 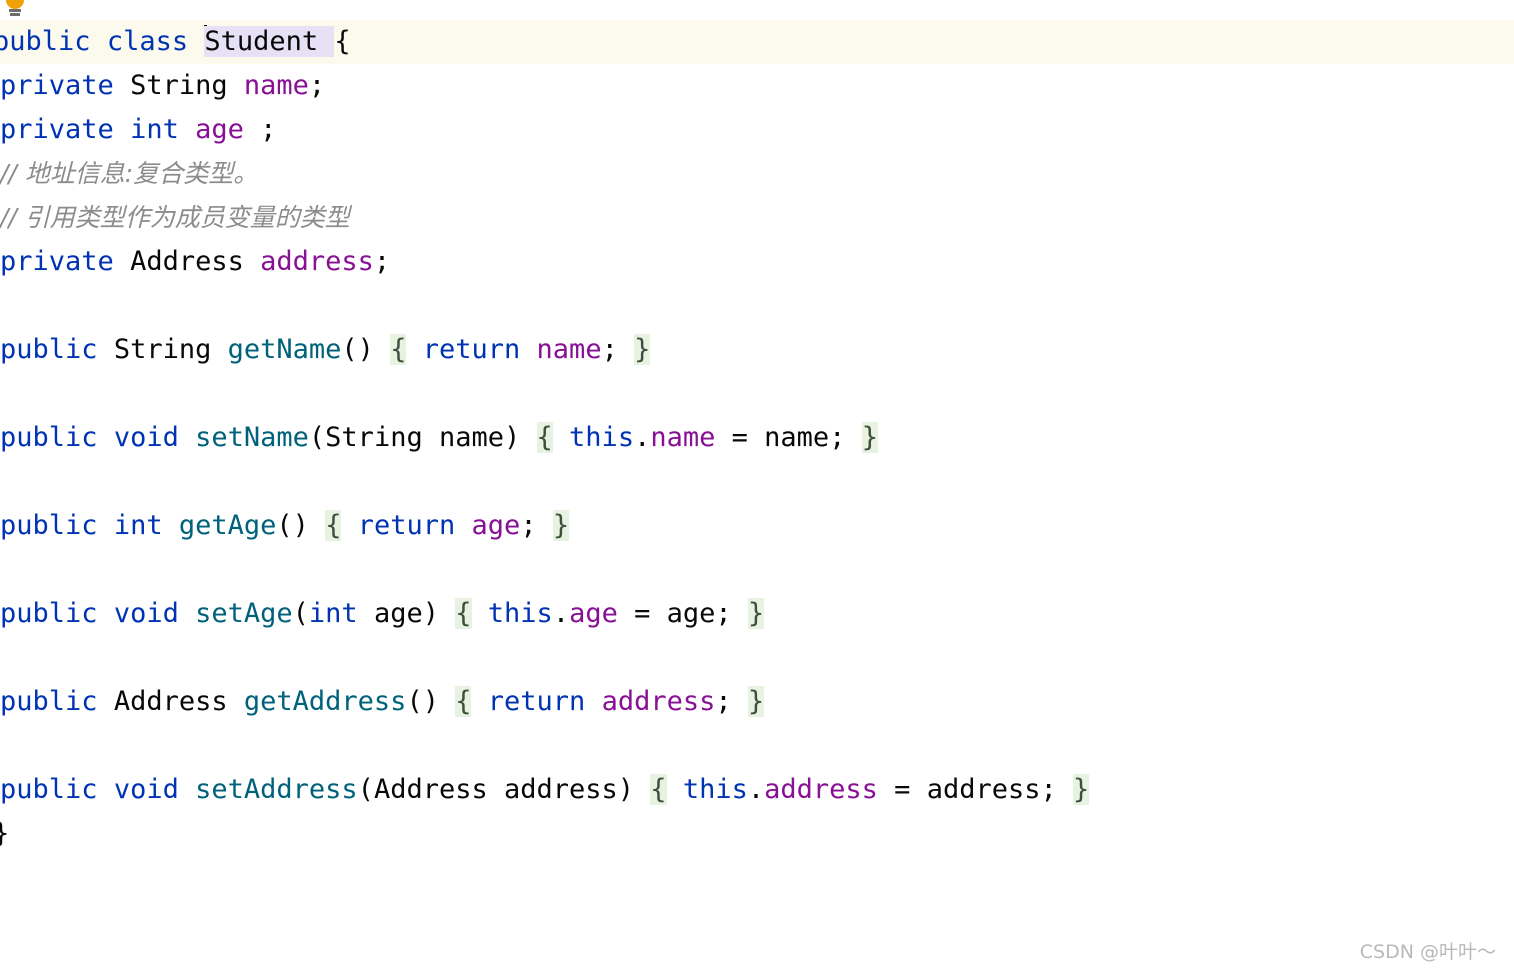 I want to click on code-line-text: // 引用类型作为成员变量的类型, so click(x=175, y=218).